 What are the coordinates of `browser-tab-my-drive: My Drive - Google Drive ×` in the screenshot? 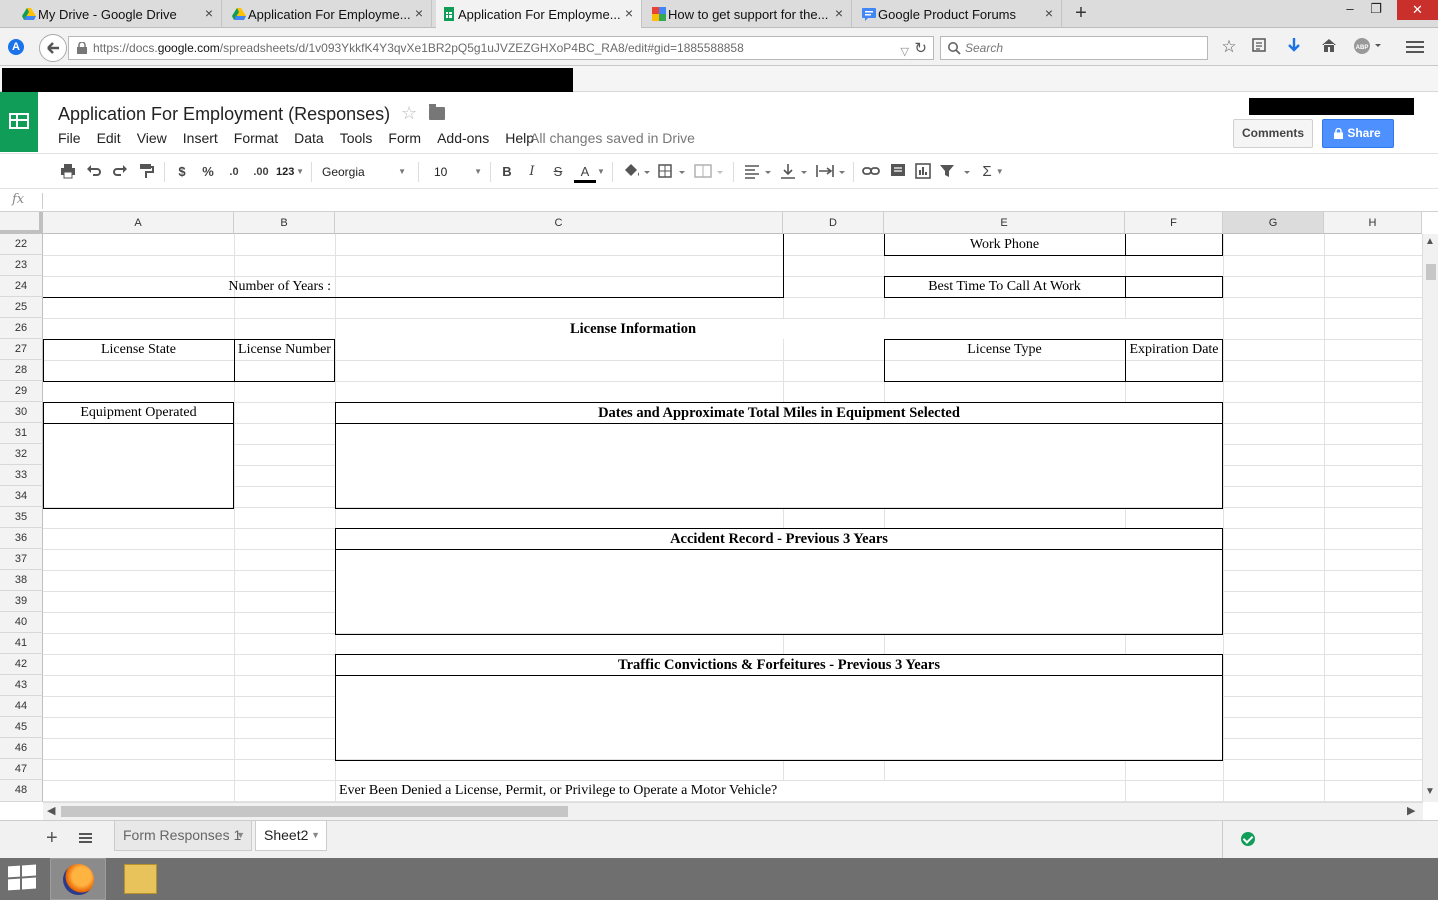 It's located at (119, 14).